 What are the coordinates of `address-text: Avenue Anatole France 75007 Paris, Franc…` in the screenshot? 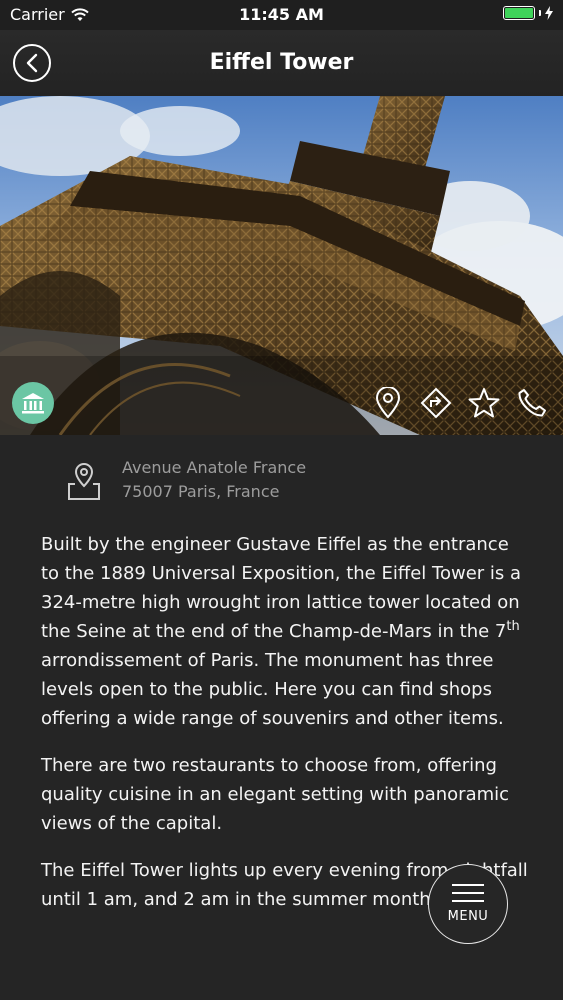 It's located at (214, 480).